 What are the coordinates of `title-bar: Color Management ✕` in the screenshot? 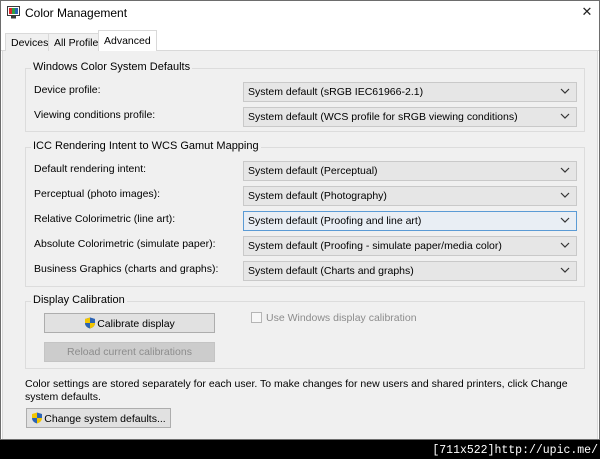 It's located at (300, 13).